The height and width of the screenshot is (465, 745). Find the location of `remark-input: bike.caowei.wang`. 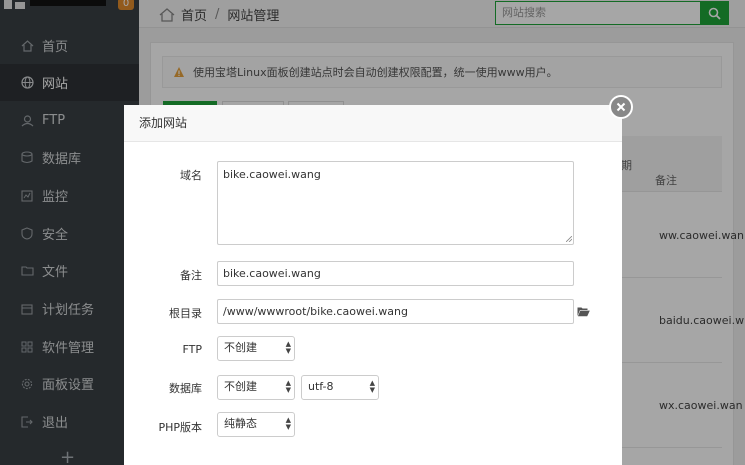

remark-input: bike.caowei.wang is located at coordinates (395, 273).